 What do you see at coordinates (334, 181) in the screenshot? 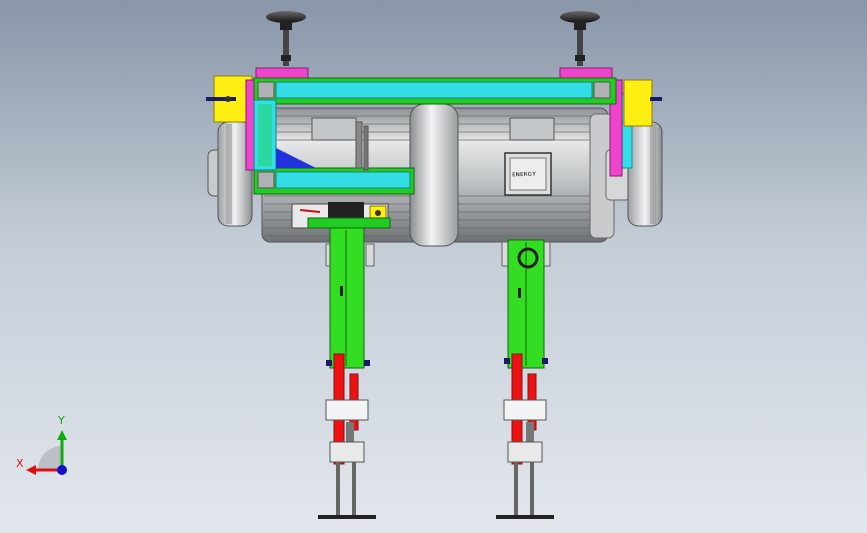
I see `lower-frame` at bounding box center [334, 181].